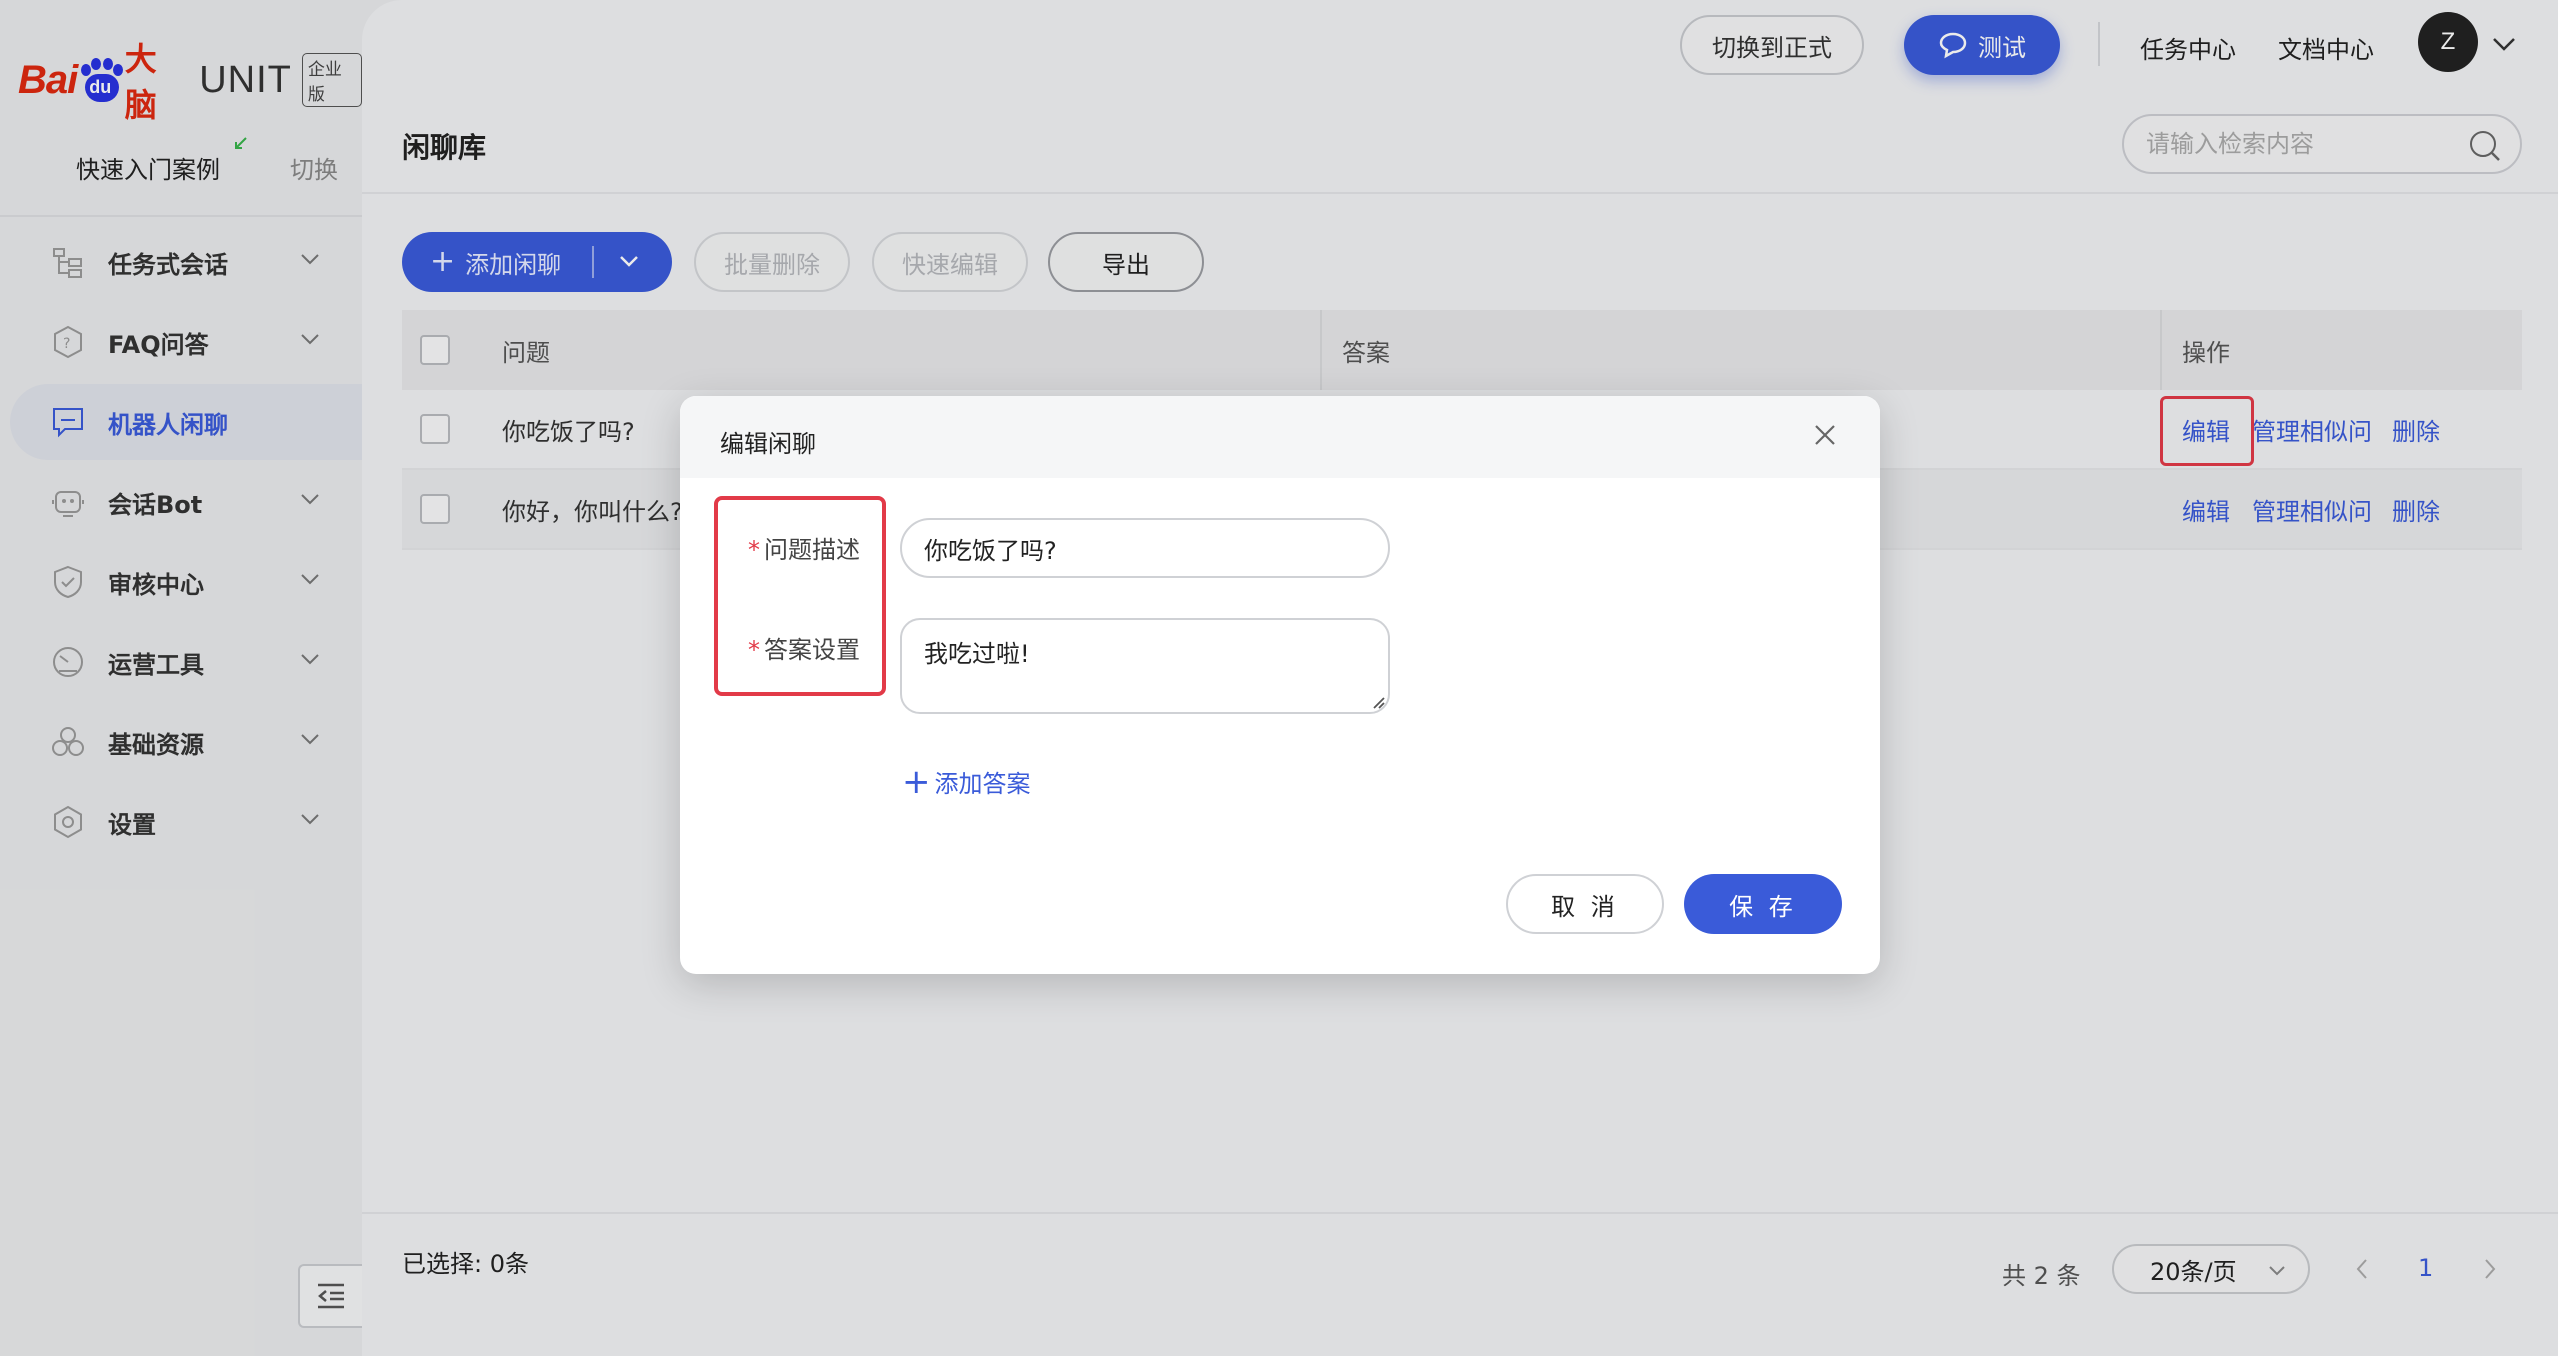 This screenshot has width=2558, height=1356. What do you see at coordinates (768, 444) in the screenshot?
I see `dialog-title: 编辑闲聊` at bounding box center [768, 444].